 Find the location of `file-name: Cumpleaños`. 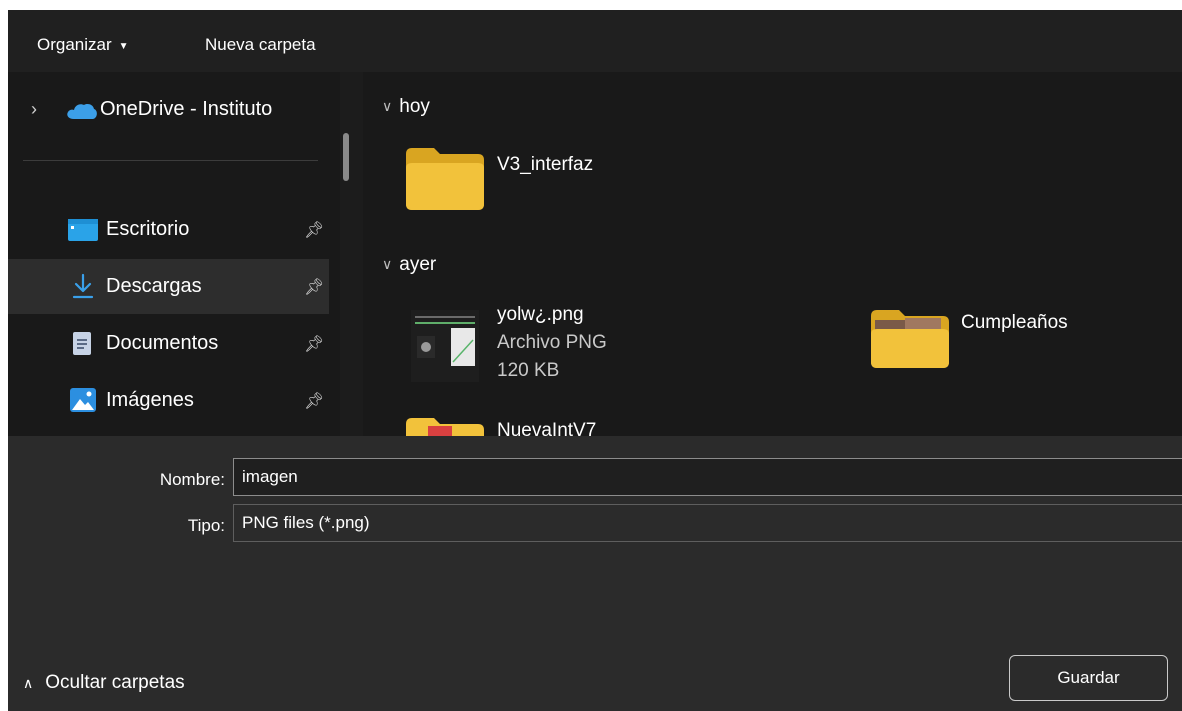

file-name: Cumpleaños is located at coordinates (1014, 322).